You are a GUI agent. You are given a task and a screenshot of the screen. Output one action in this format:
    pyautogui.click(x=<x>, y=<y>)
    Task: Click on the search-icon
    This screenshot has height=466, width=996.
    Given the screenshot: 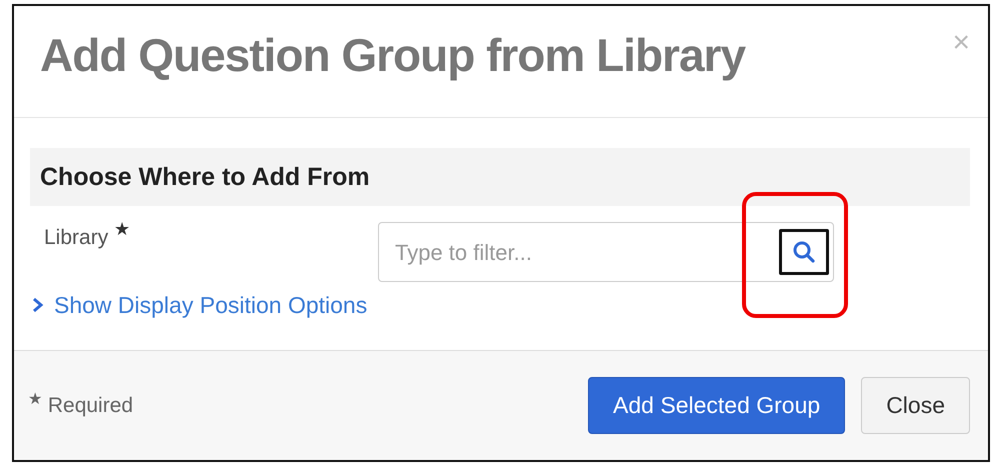 What is the action you would take?
    pyautogui.click(x=804, y=252)
    